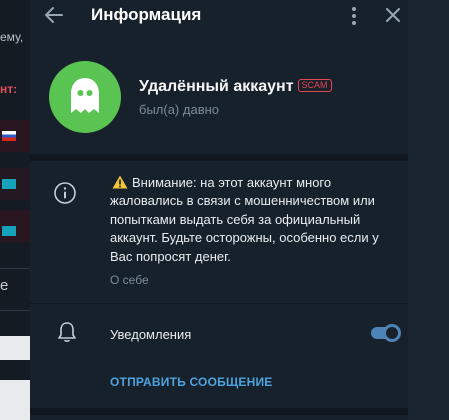 The height and width of the screenshot is (420, 449). I want to click on notifications-toggle, so click(386, 333).